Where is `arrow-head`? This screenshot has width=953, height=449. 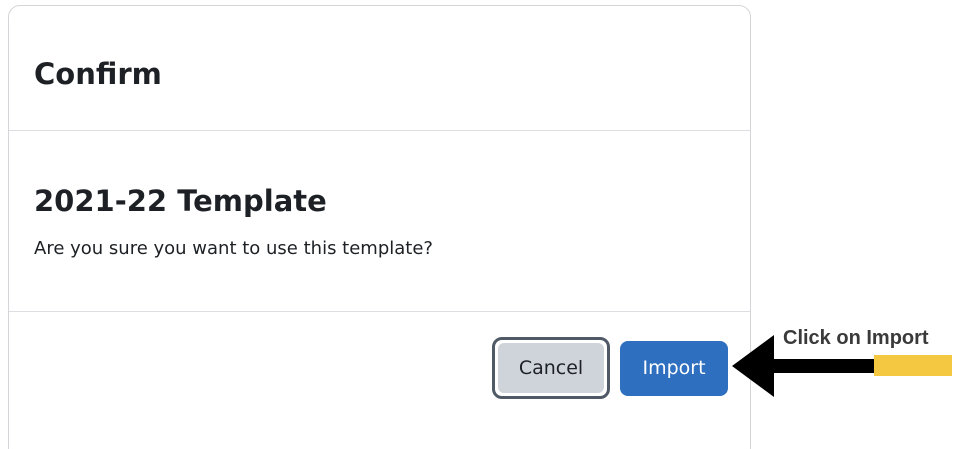 arrow-head is located at coordinates (753, 366).